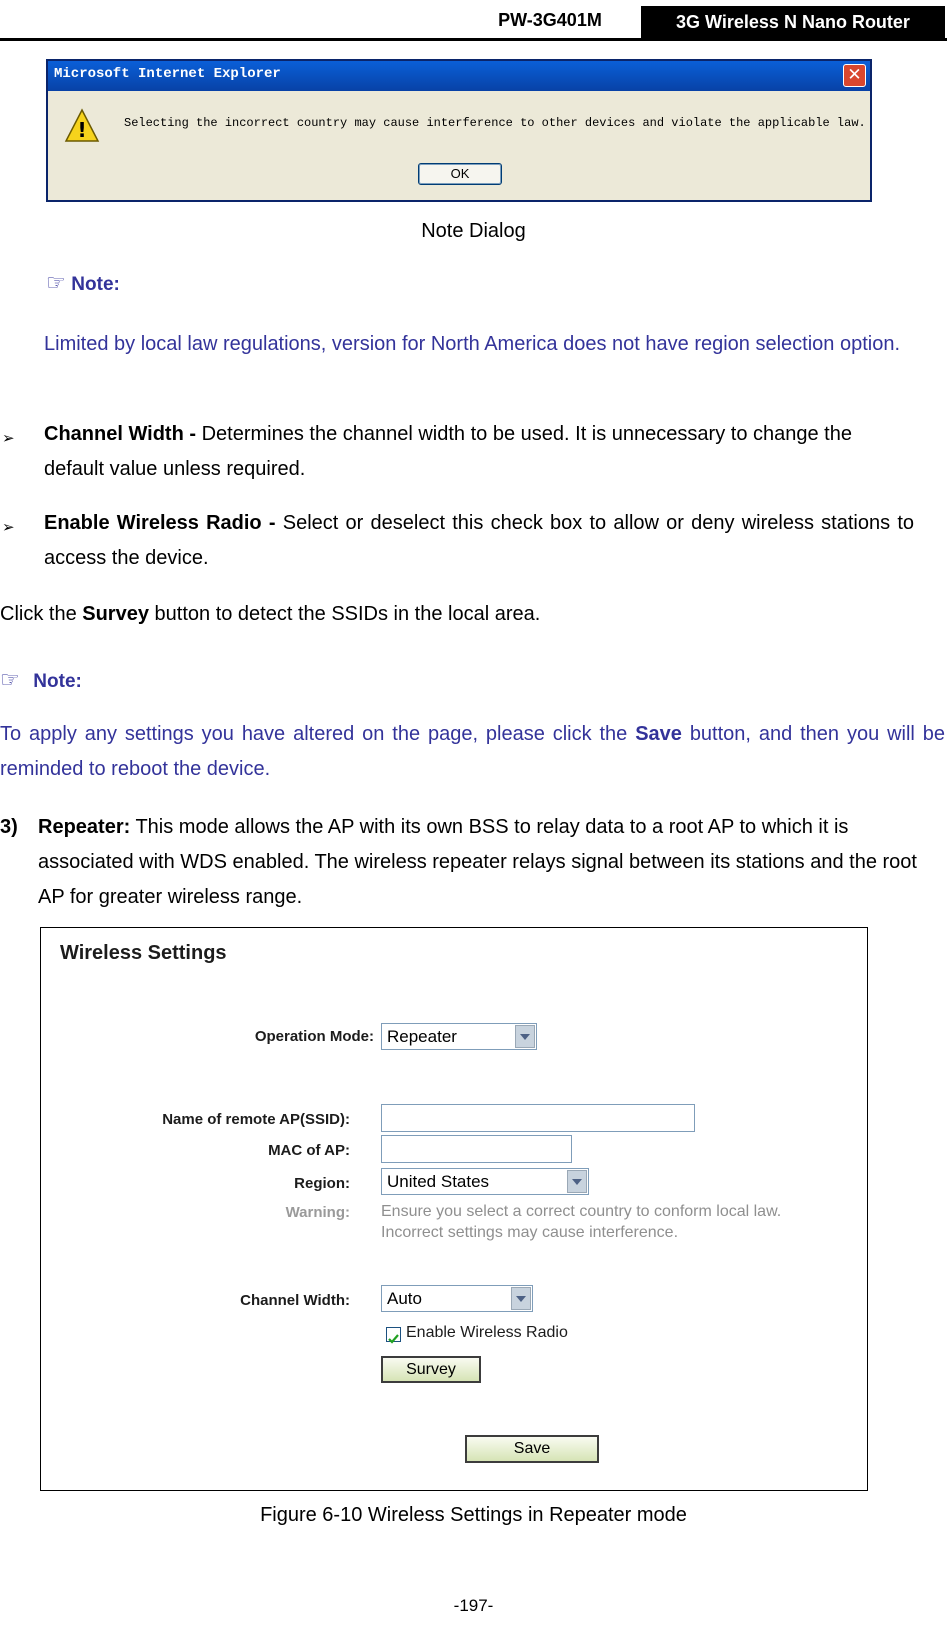 Image resolution: width=947 pixels, height=1628 pixels. I want to click on bullet-term: Enable Wireless Radio -, so click(163, 523).